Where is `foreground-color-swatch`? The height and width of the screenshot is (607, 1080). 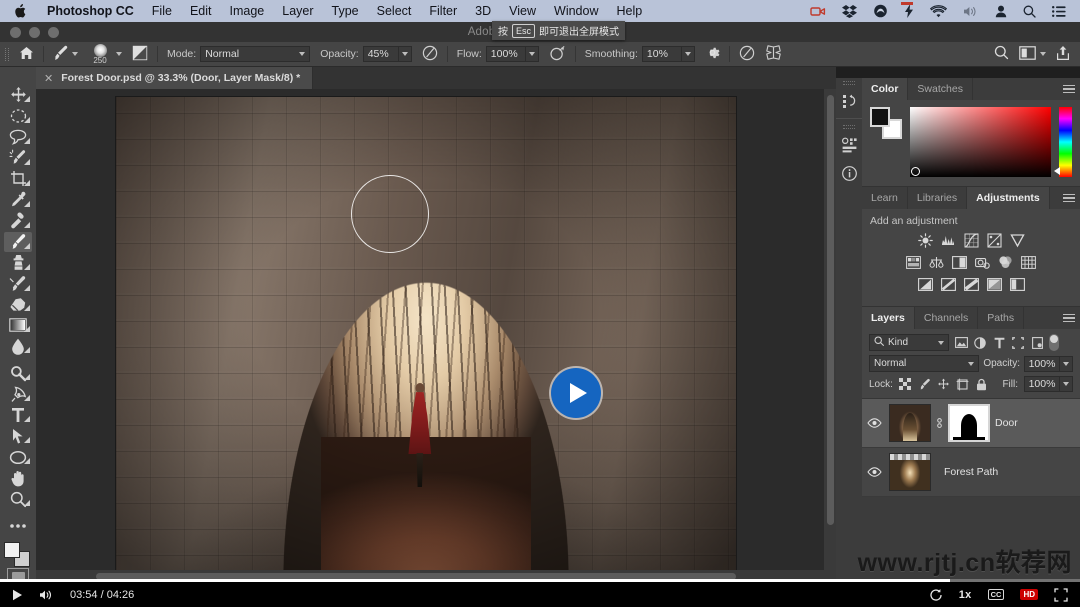 foreground-color-swatch is located at coordinates (12, 550).